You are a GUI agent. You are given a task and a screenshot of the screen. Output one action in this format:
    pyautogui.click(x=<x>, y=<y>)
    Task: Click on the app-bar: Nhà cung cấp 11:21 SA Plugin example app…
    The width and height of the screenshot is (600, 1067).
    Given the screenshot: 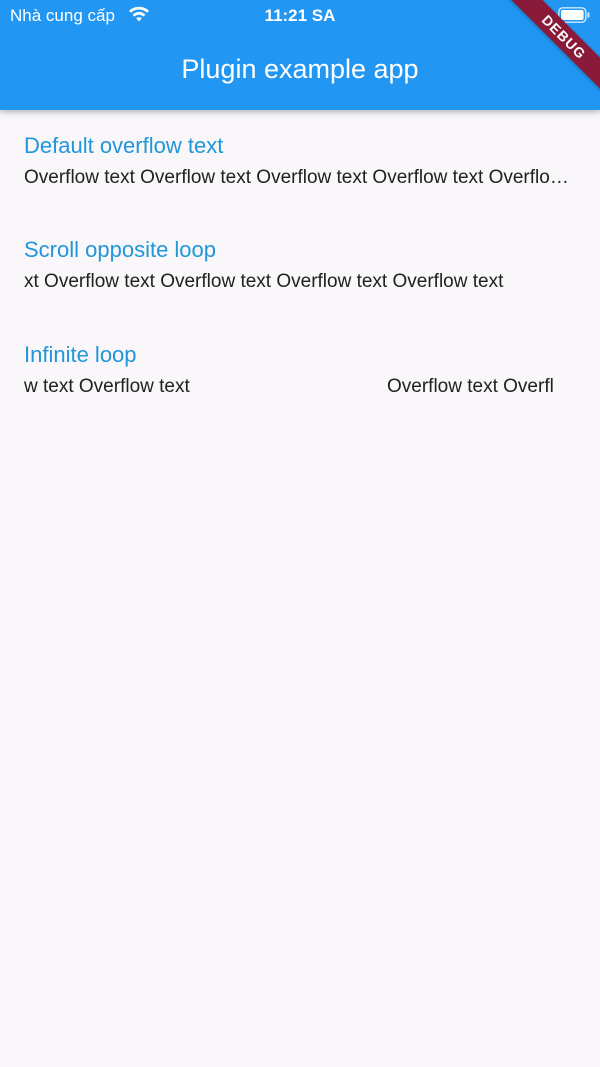 What is the action you would take?
    pyautogui.click(x=300, y=55)
    